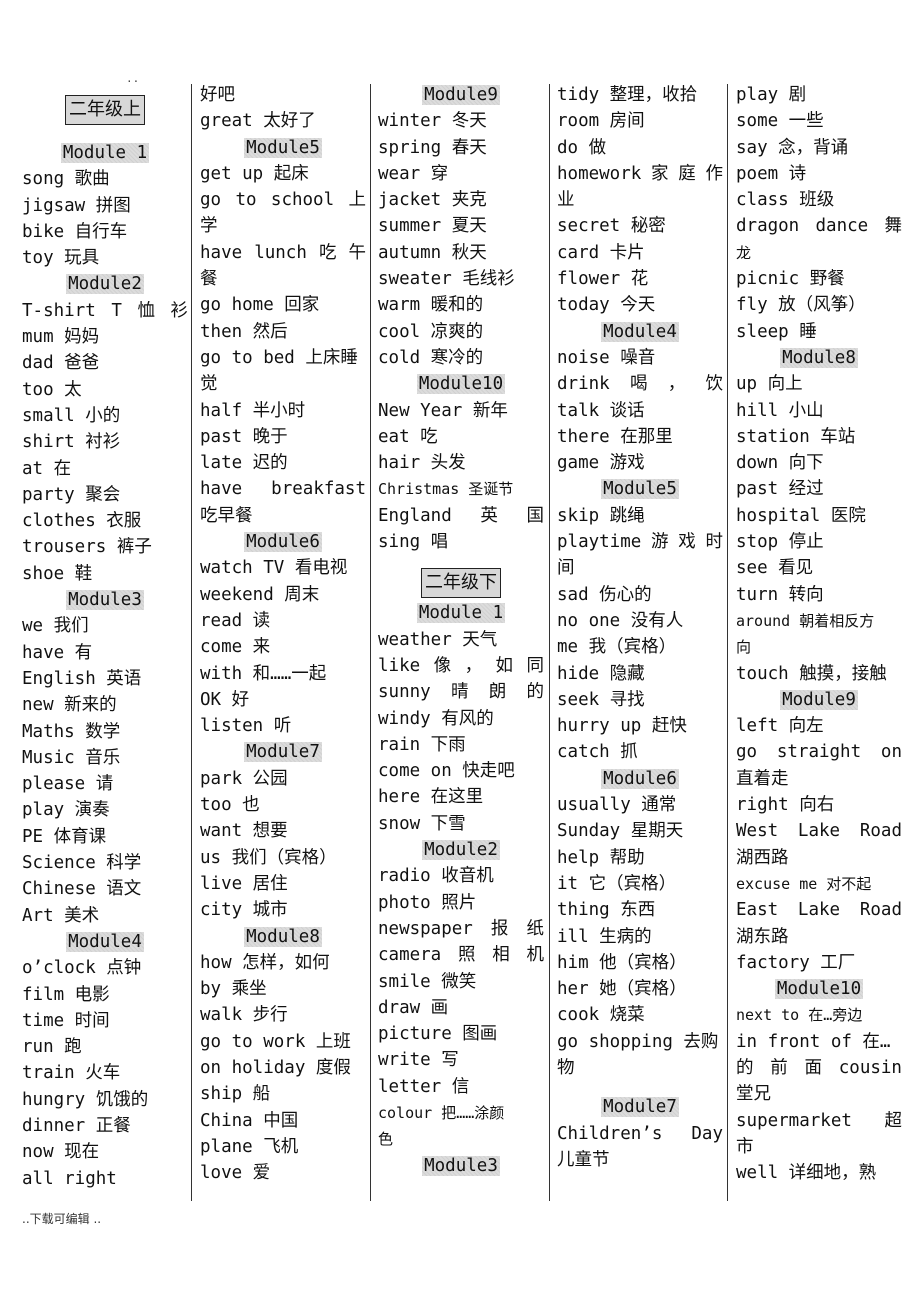 Image resolution: width=920 pixels, height=1302 pixels. Describe the element at coordinates (801, 305) in the screenshot. I see `vocab-entry: fly 放（风筝）` at that location.